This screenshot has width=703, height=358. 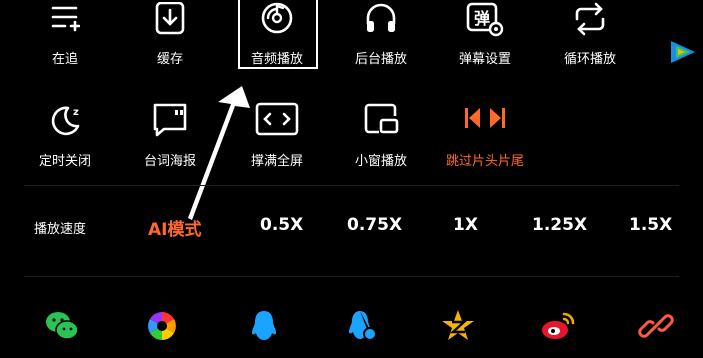 What do you see at coordinates (656, 326) in the screenshot?
I see `copy-link-icon` at bounding box center [656, 326].